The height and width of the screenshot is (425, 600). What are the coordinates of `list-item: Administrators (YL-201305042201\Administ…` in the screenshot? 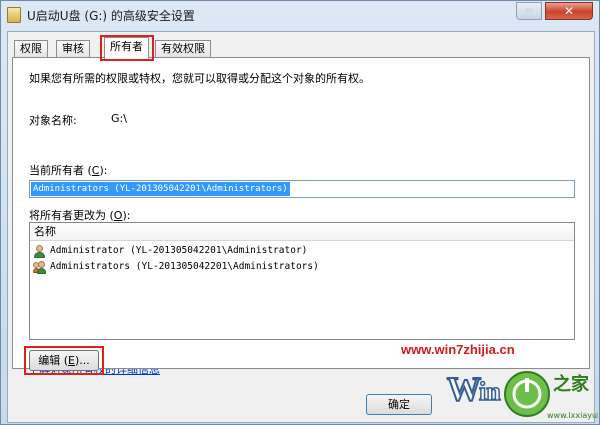 It's located at (302, 268).